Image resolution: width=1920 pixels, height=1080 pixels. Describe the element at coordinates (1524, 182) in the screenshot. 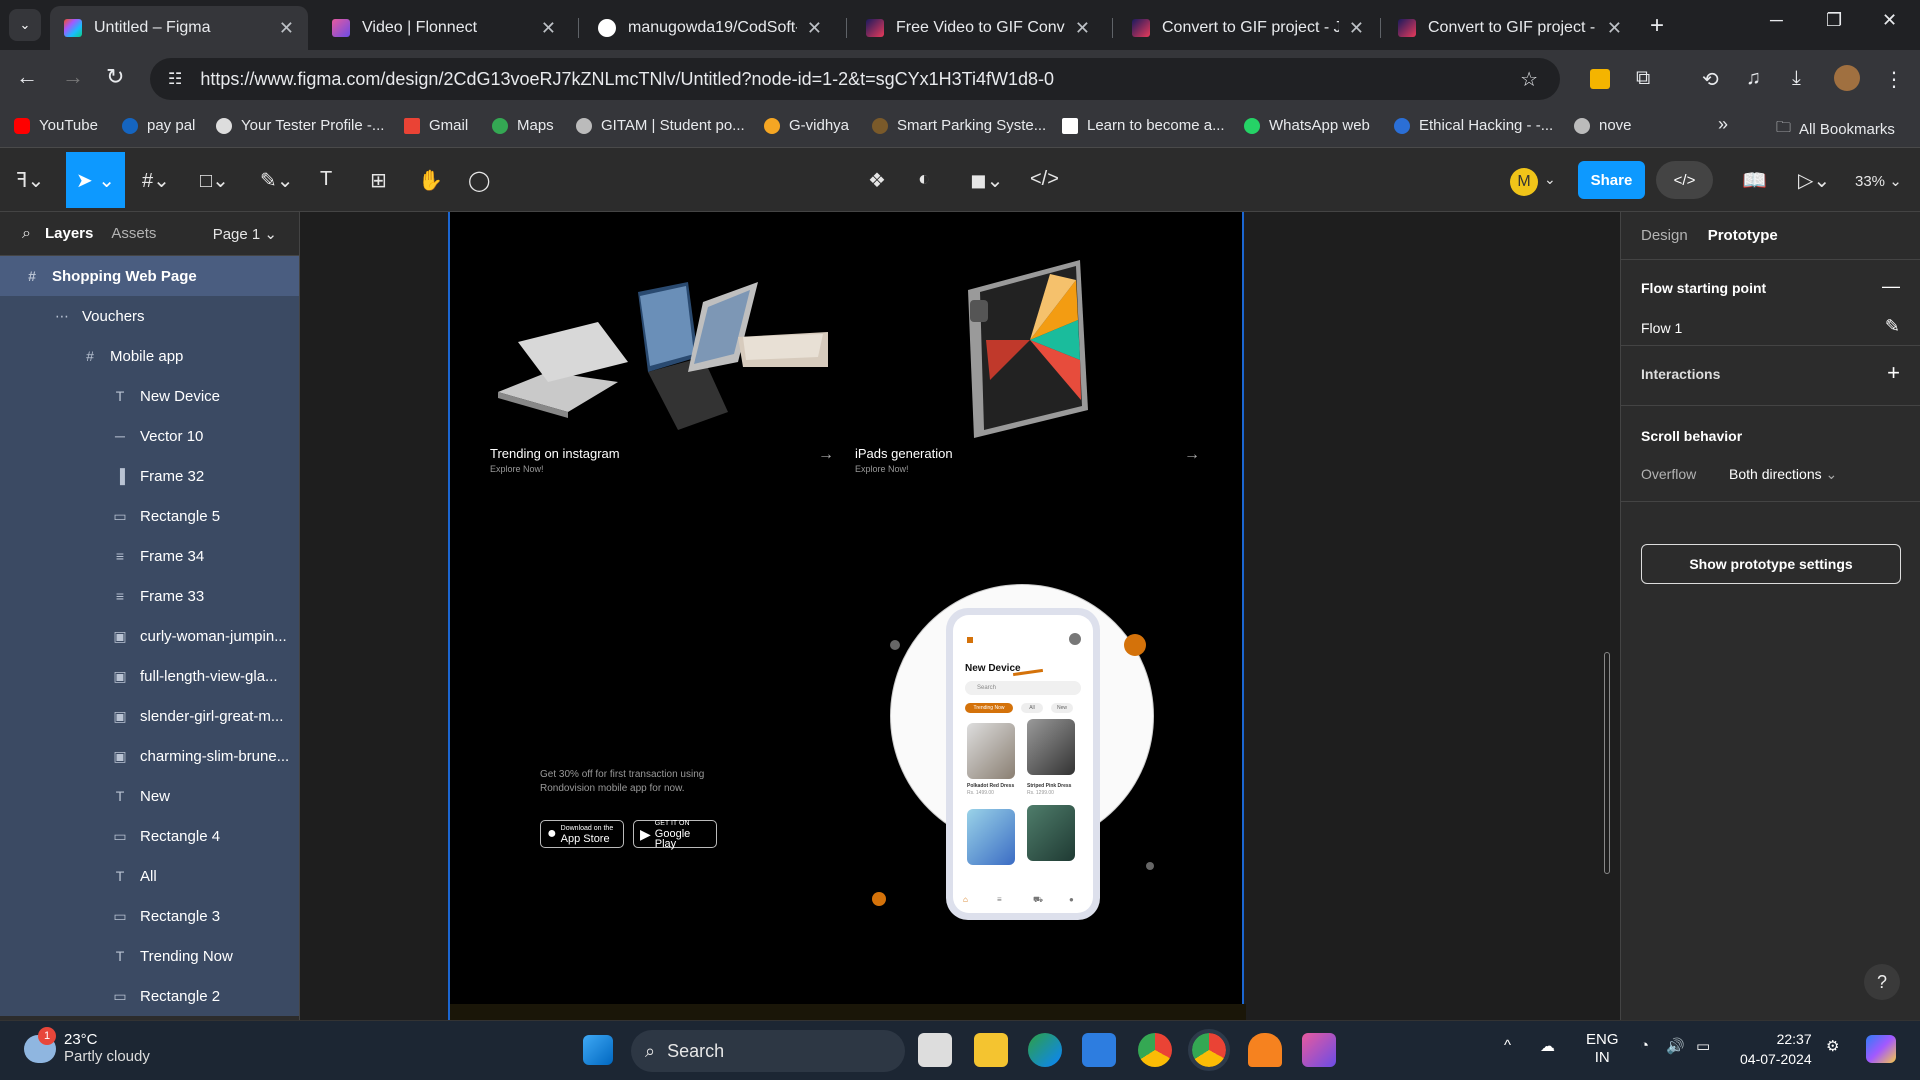

I see `user-avatar: M` at that location.